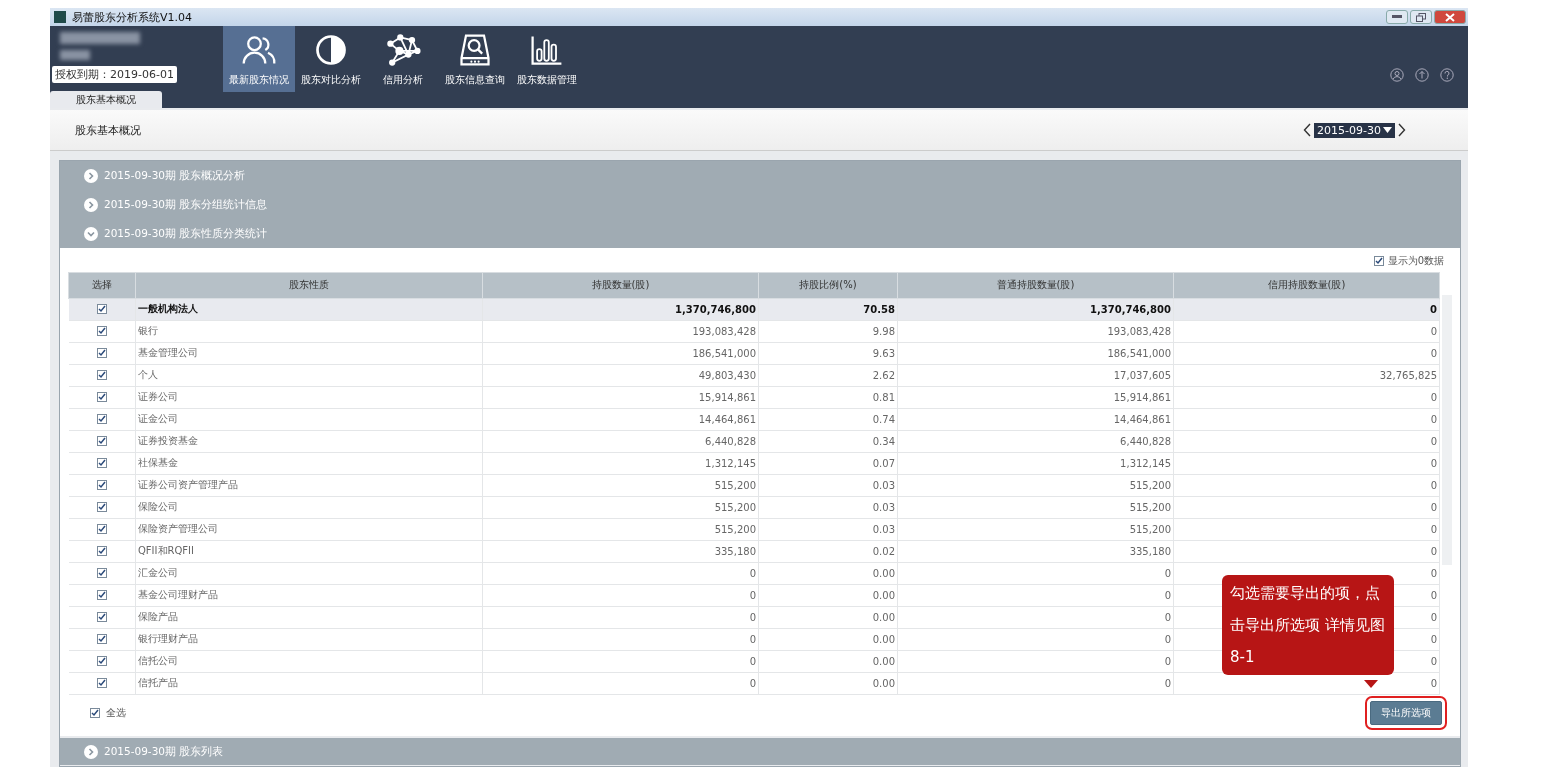  Describe the element at coordinates (1447, 75) in the screenshot. I see `help-icon` at that location.